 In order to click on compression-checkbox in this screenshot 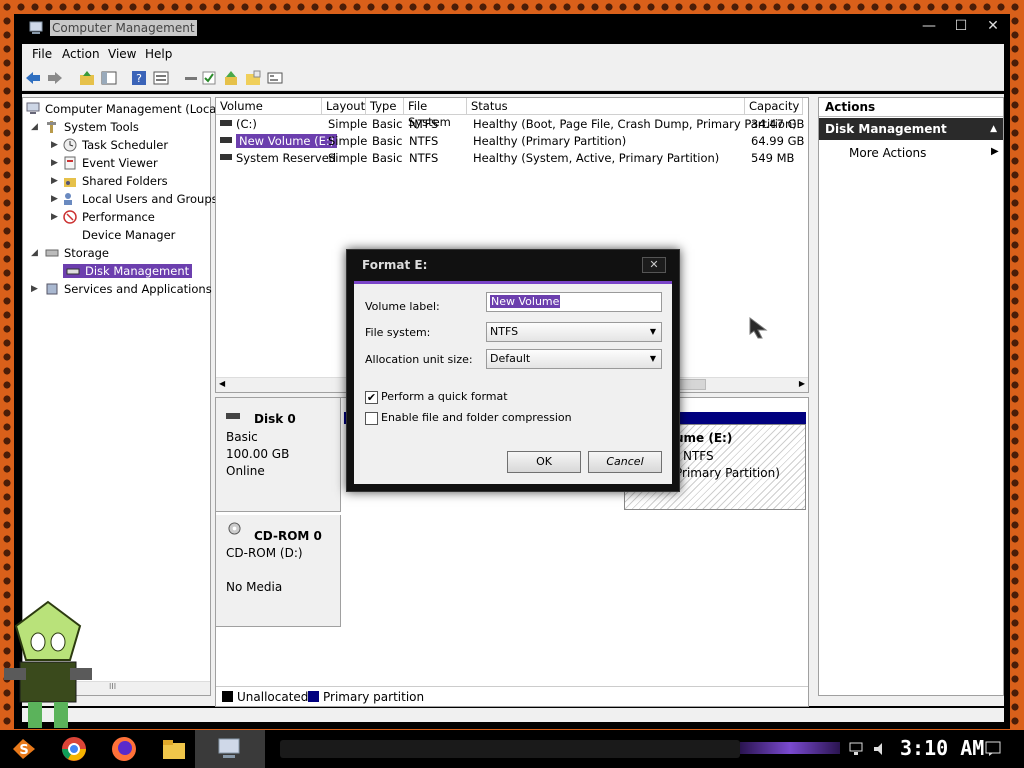, I will do `click(371, 418)`.